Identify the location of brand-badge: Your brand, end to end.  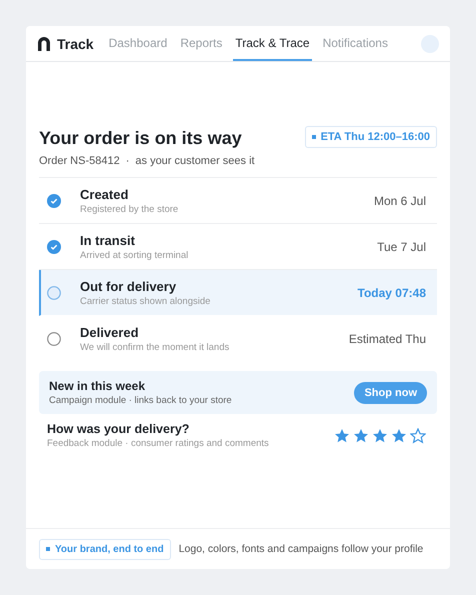
(105, 549).